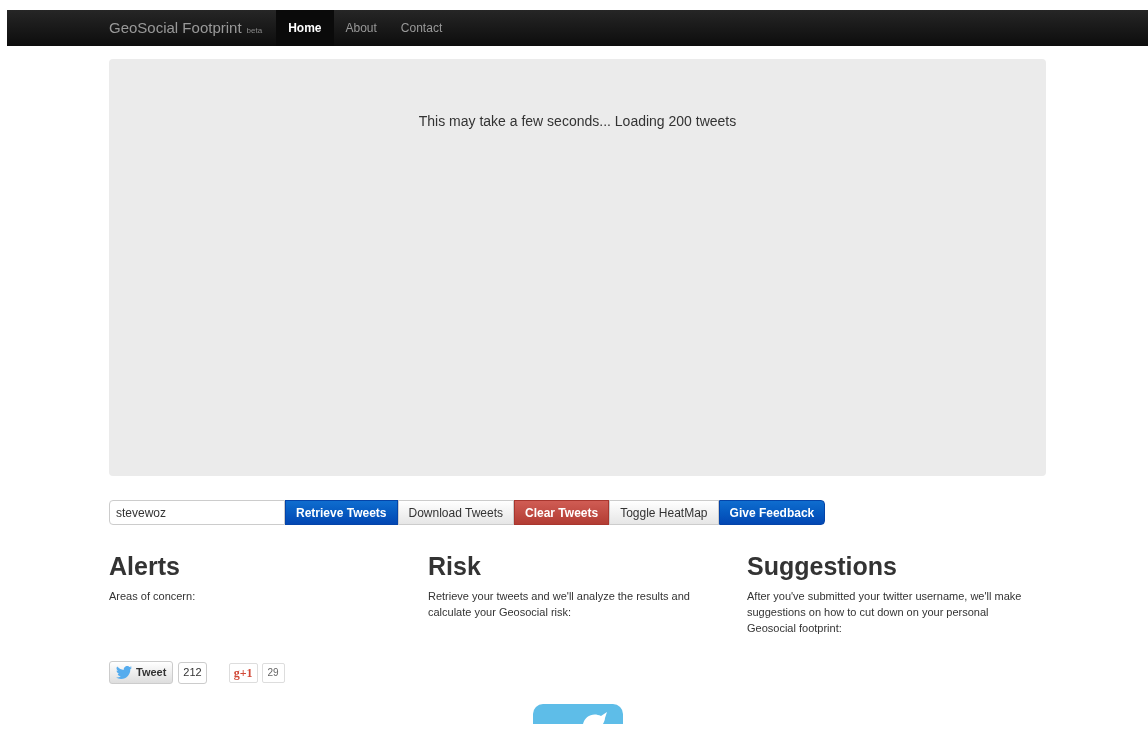  What do you see at coordinates (243, 672) in the screenshot?
I see `plus-one-button: g+1` at bounding box center [243, 672].